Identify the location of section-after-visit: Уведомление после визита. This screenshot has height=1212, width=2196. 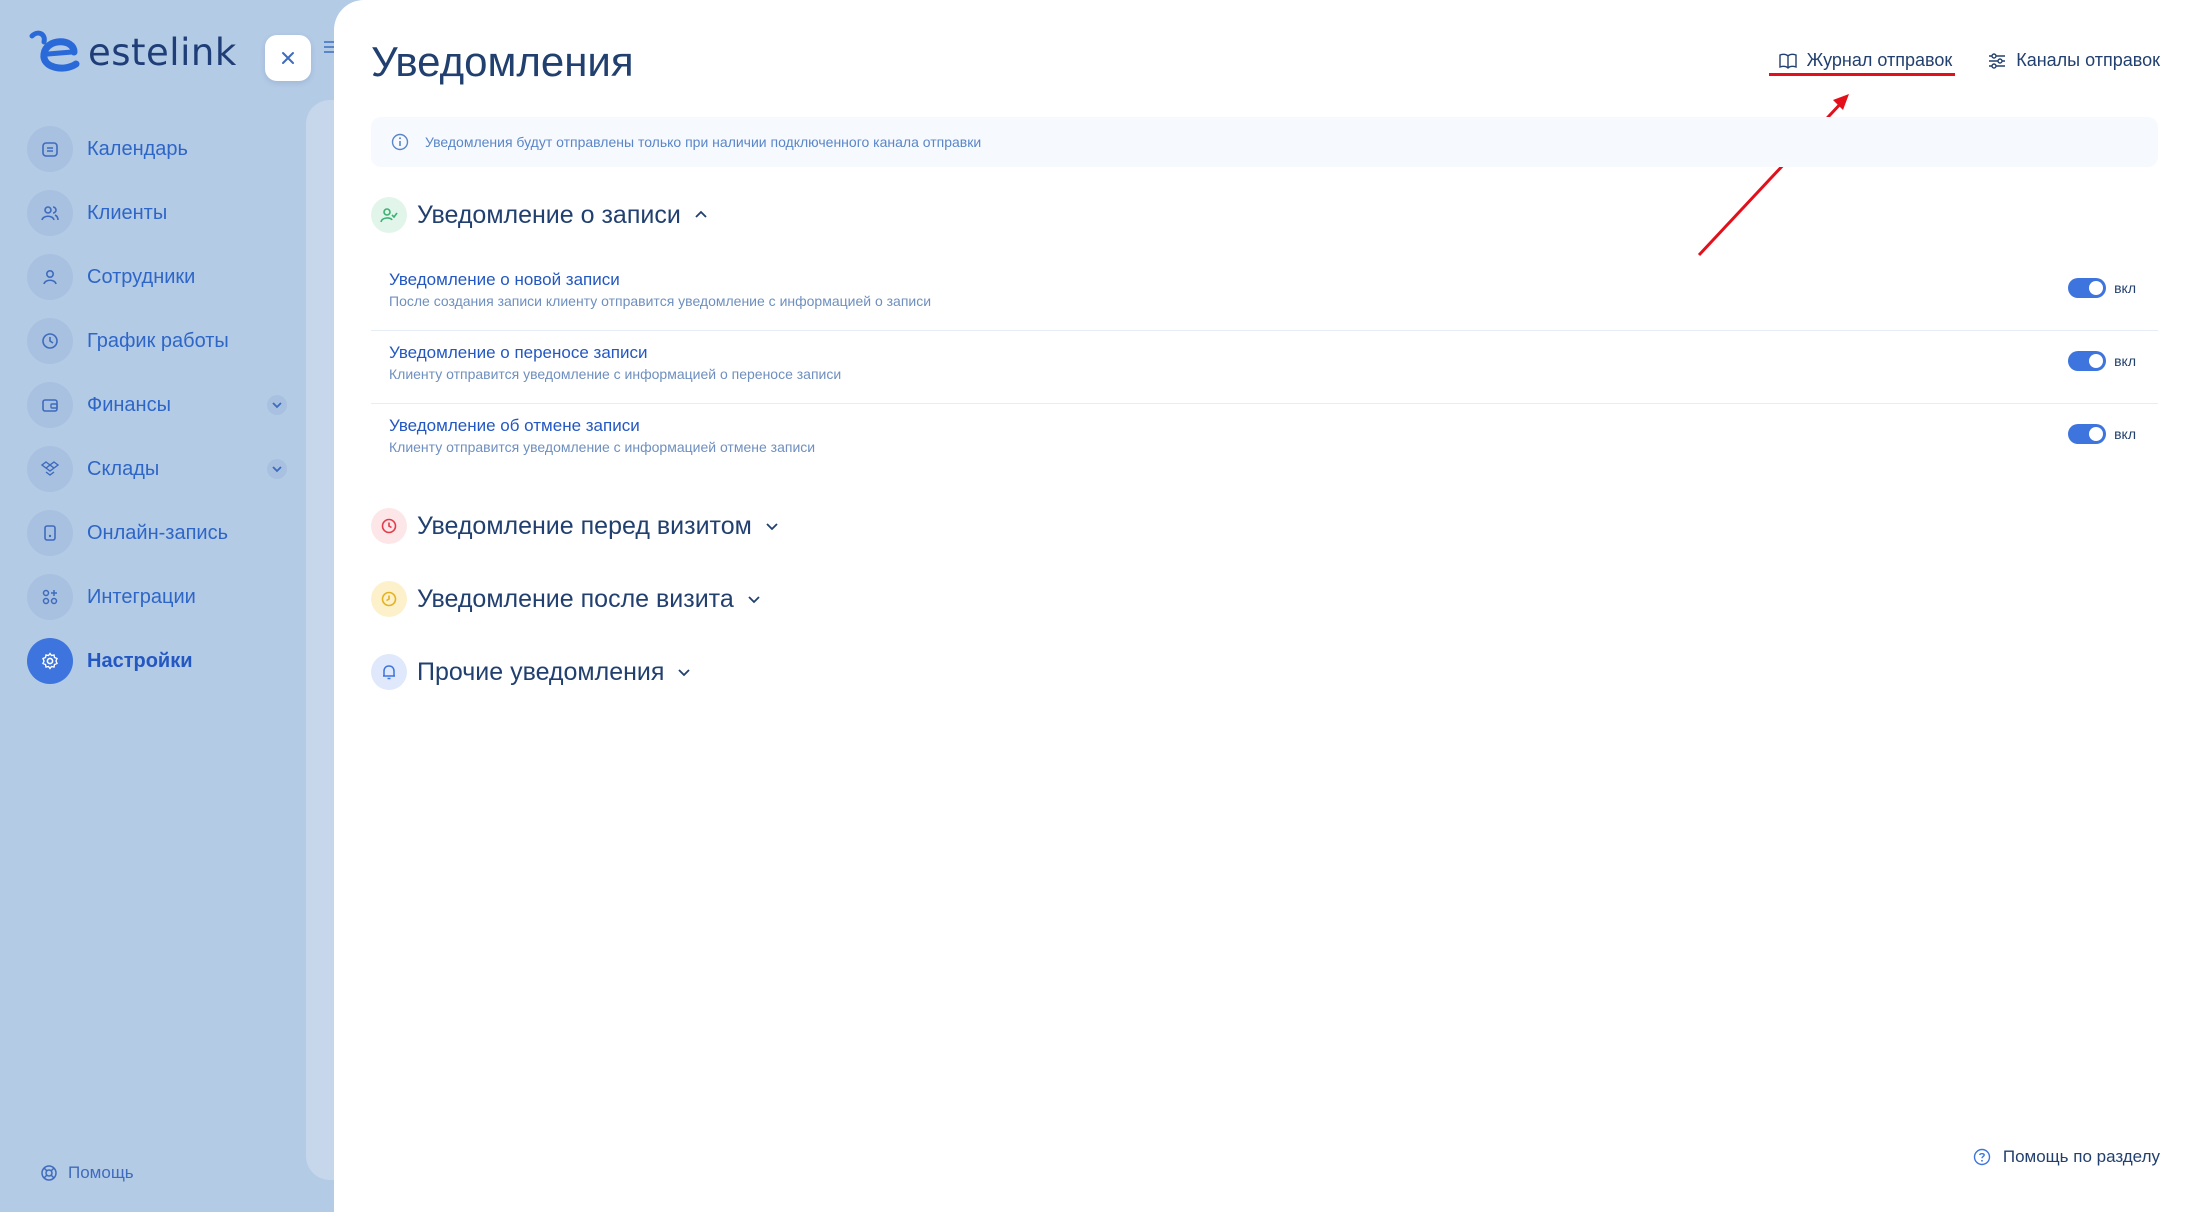
(566, 599).